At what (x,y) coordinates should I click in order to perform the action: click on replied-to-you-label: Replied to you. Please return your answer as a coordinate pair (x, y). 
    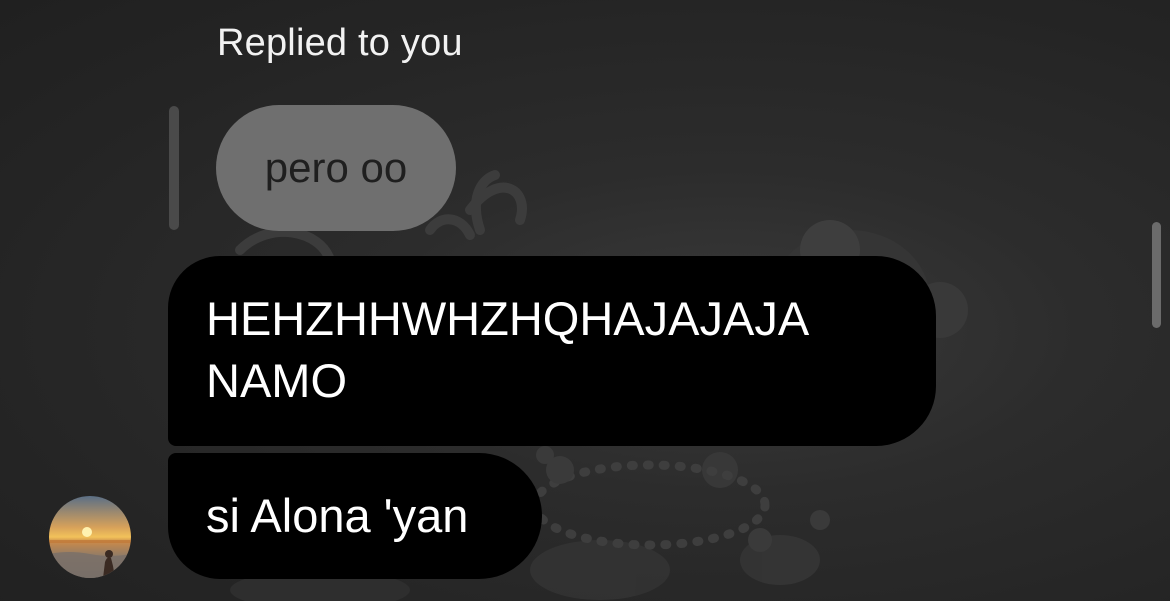
    Looking at the image, I should click on (340, 43).